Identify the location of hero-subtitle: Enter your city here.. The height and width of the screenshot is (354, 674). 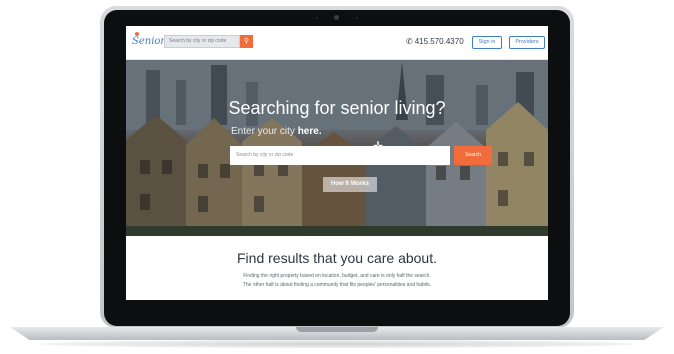
(276, 131).